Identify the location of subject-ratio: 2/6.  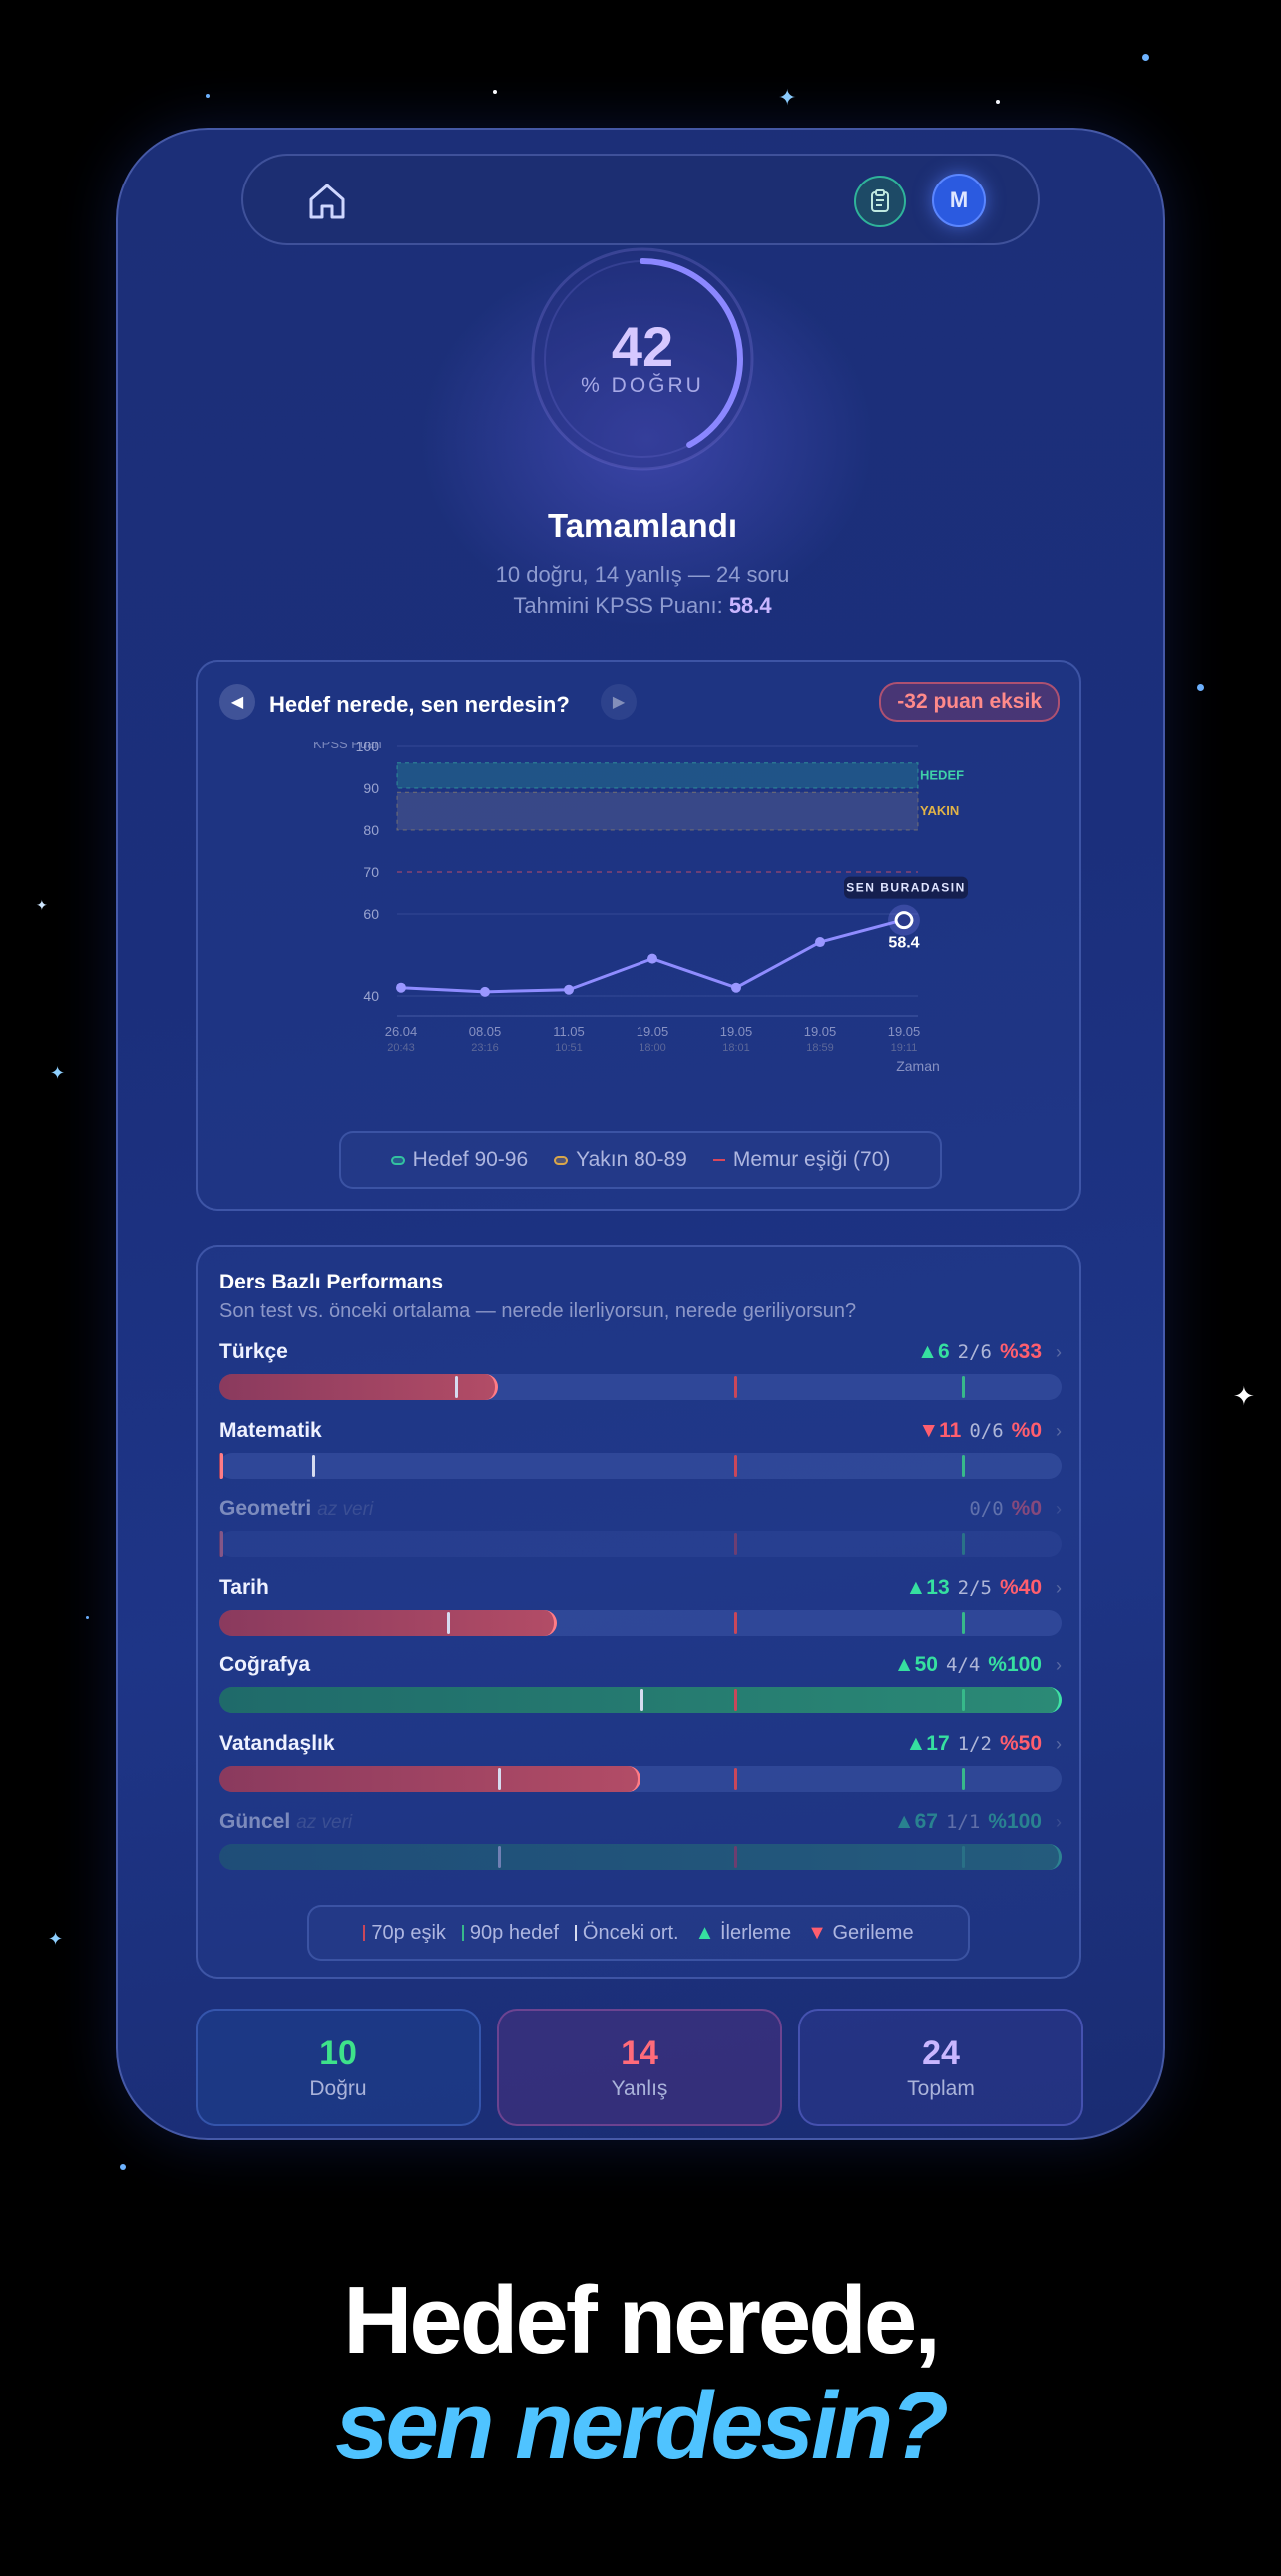
(974, 1352).